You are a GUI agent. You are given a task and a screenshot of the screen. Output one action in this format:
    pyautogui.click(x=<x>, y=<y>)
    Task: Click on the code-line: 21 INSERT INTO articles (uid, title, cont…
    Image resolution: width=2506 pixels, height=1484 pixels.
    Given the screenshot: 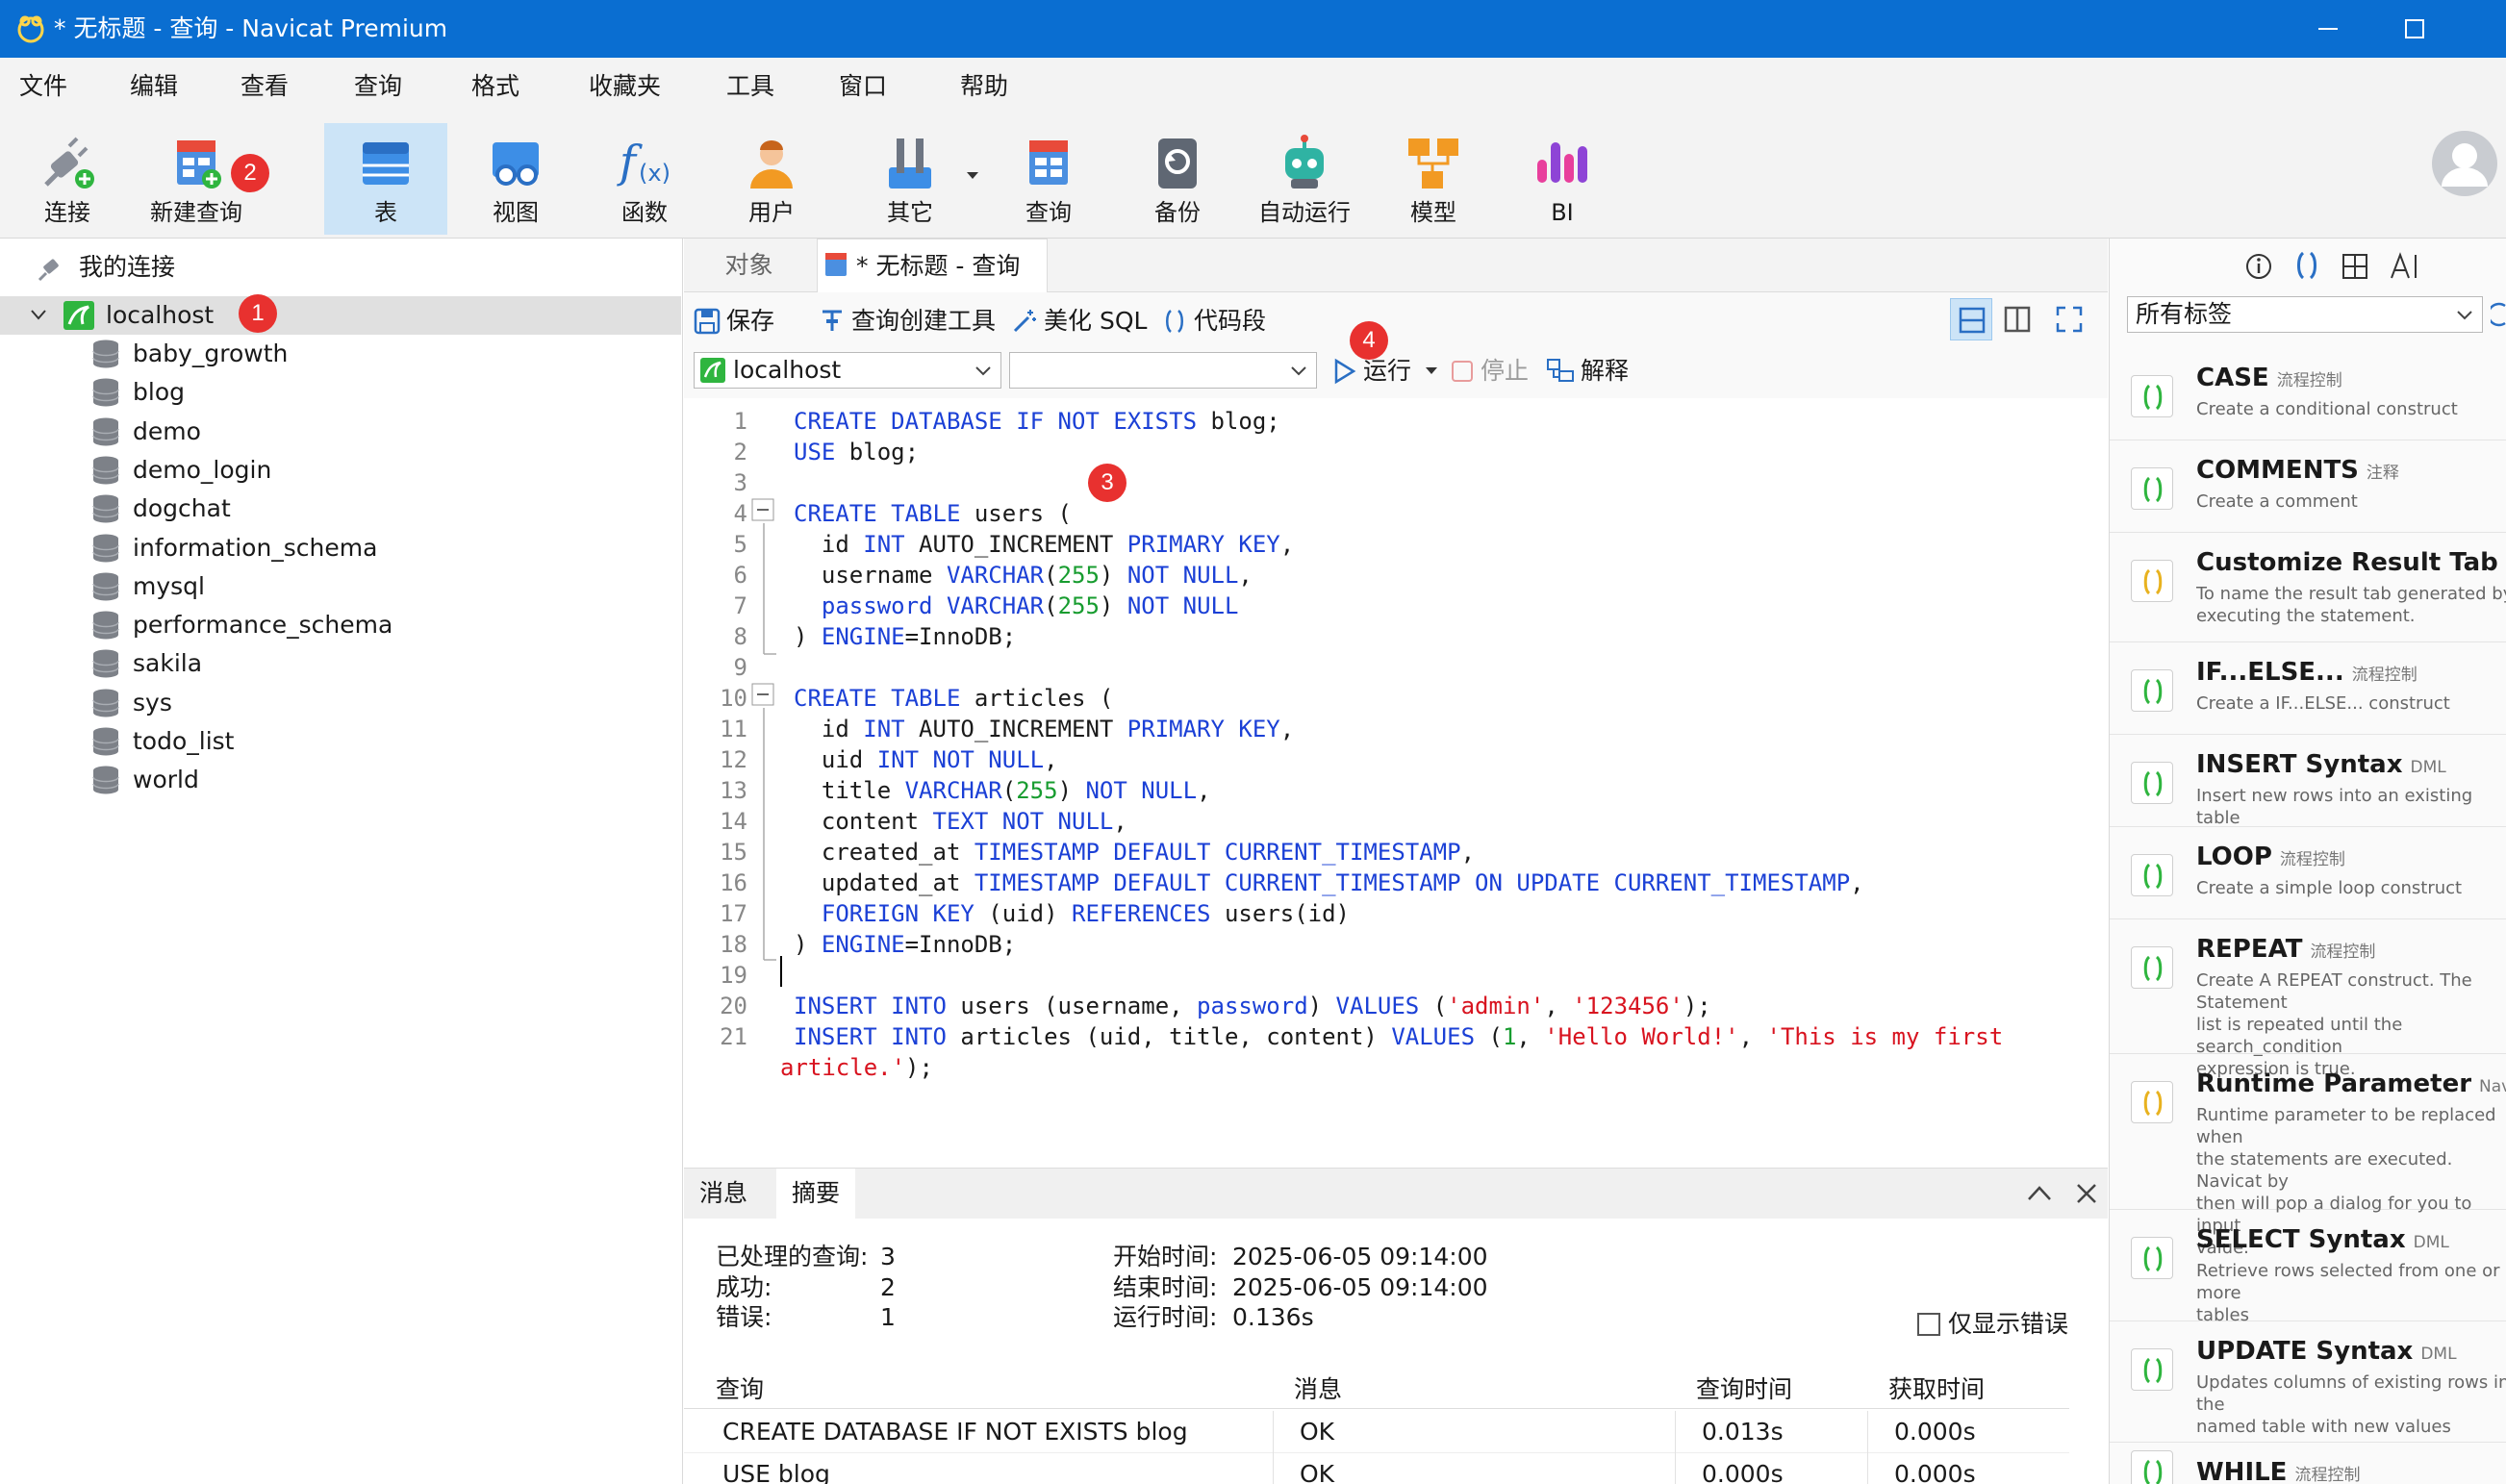 What is the action you would take?
    pyautogui.click(x=1396, y=1036)
    